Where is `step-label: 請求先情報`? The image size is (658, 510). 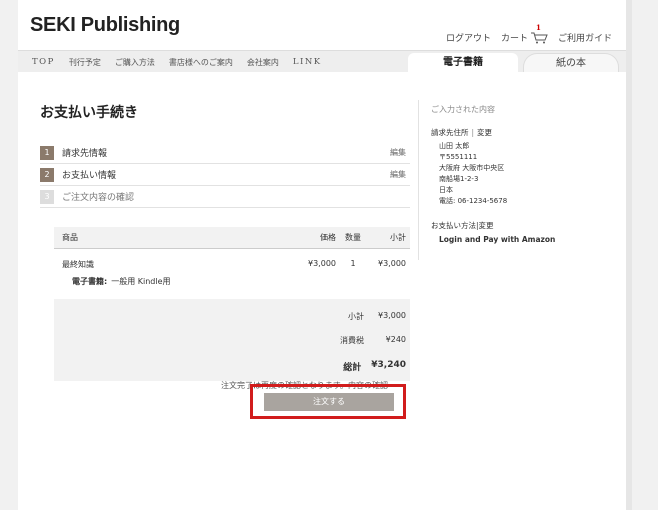 step-label: 請求先情報 is located at coordinates (85, 154).